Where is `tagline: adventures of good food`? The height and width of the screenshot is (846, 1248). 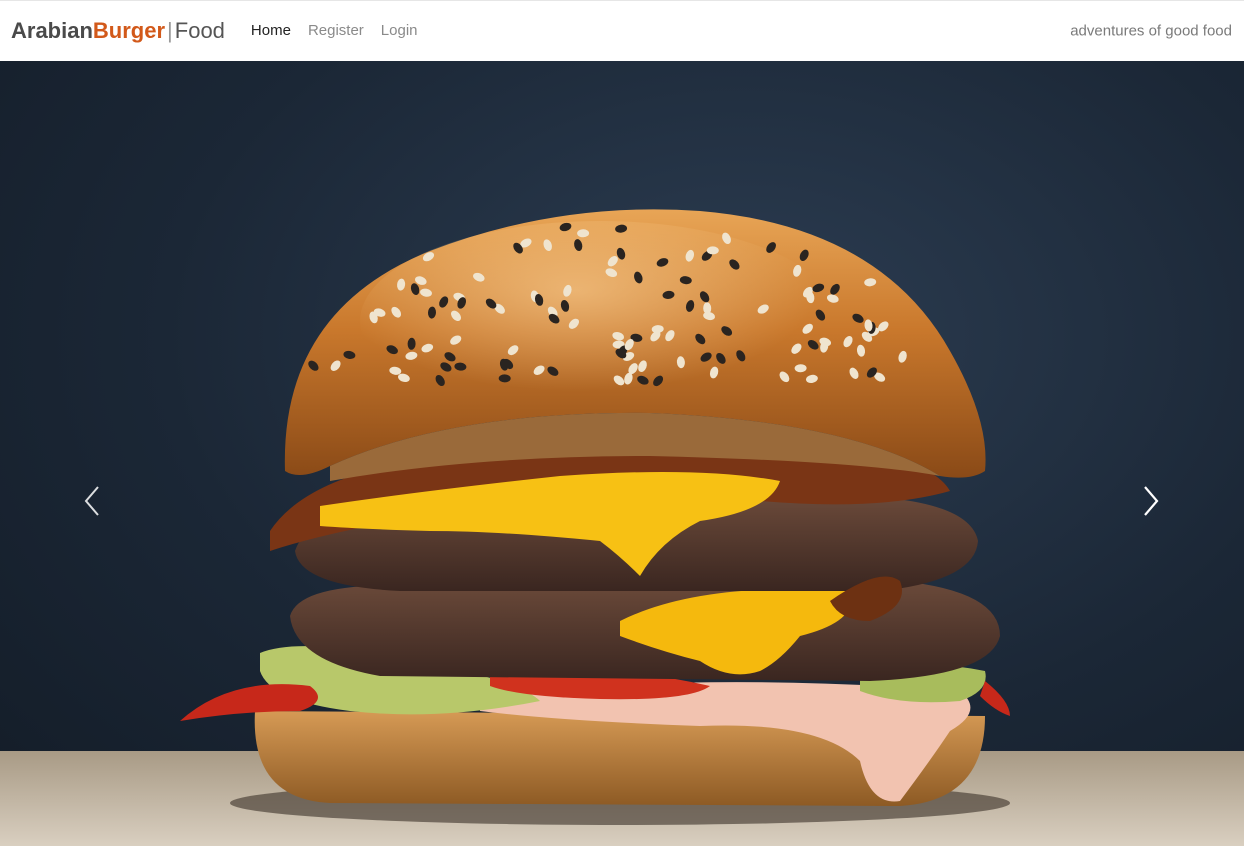
tagline: adventures of good food is located at coordinates (1151, 30).